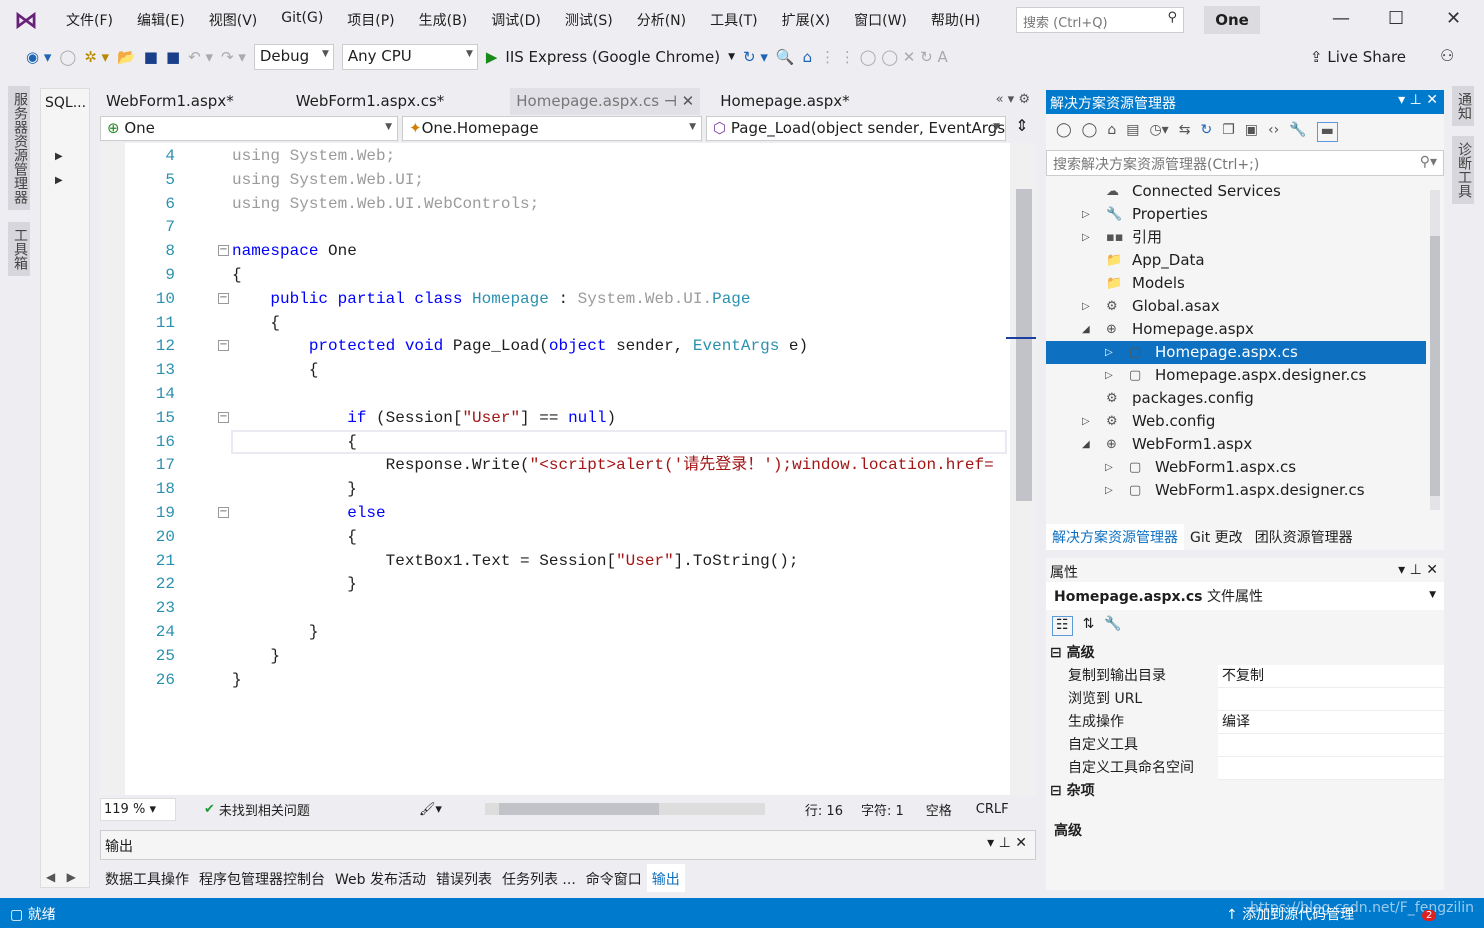 This screenshot has width=1484, height=928. I want to click on view-code-icon: ‹›, so click(1273, 132).